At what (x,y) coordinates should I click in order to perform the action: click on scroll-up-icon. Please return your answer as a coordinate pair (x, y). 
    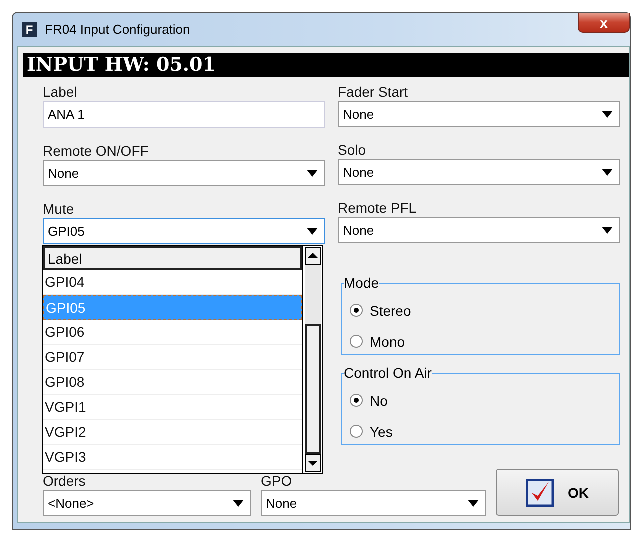
    Looking at the image, I should click on (312, 256).